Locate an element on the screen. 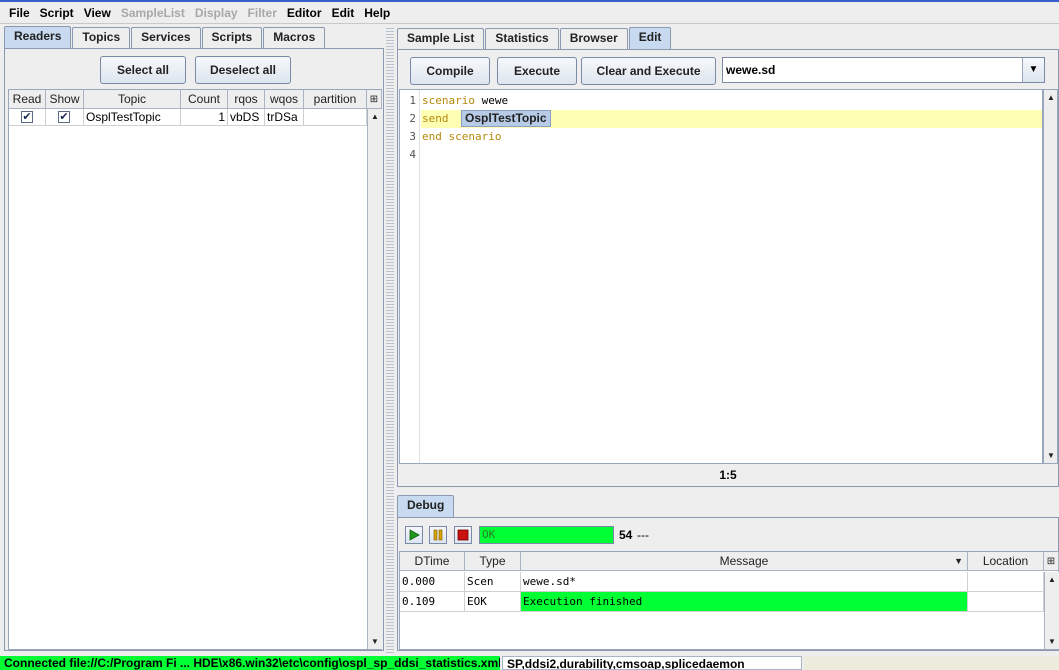 This screenshot has height=670, width=1059. cell-type: Scen is located at coordinates (493, 582).